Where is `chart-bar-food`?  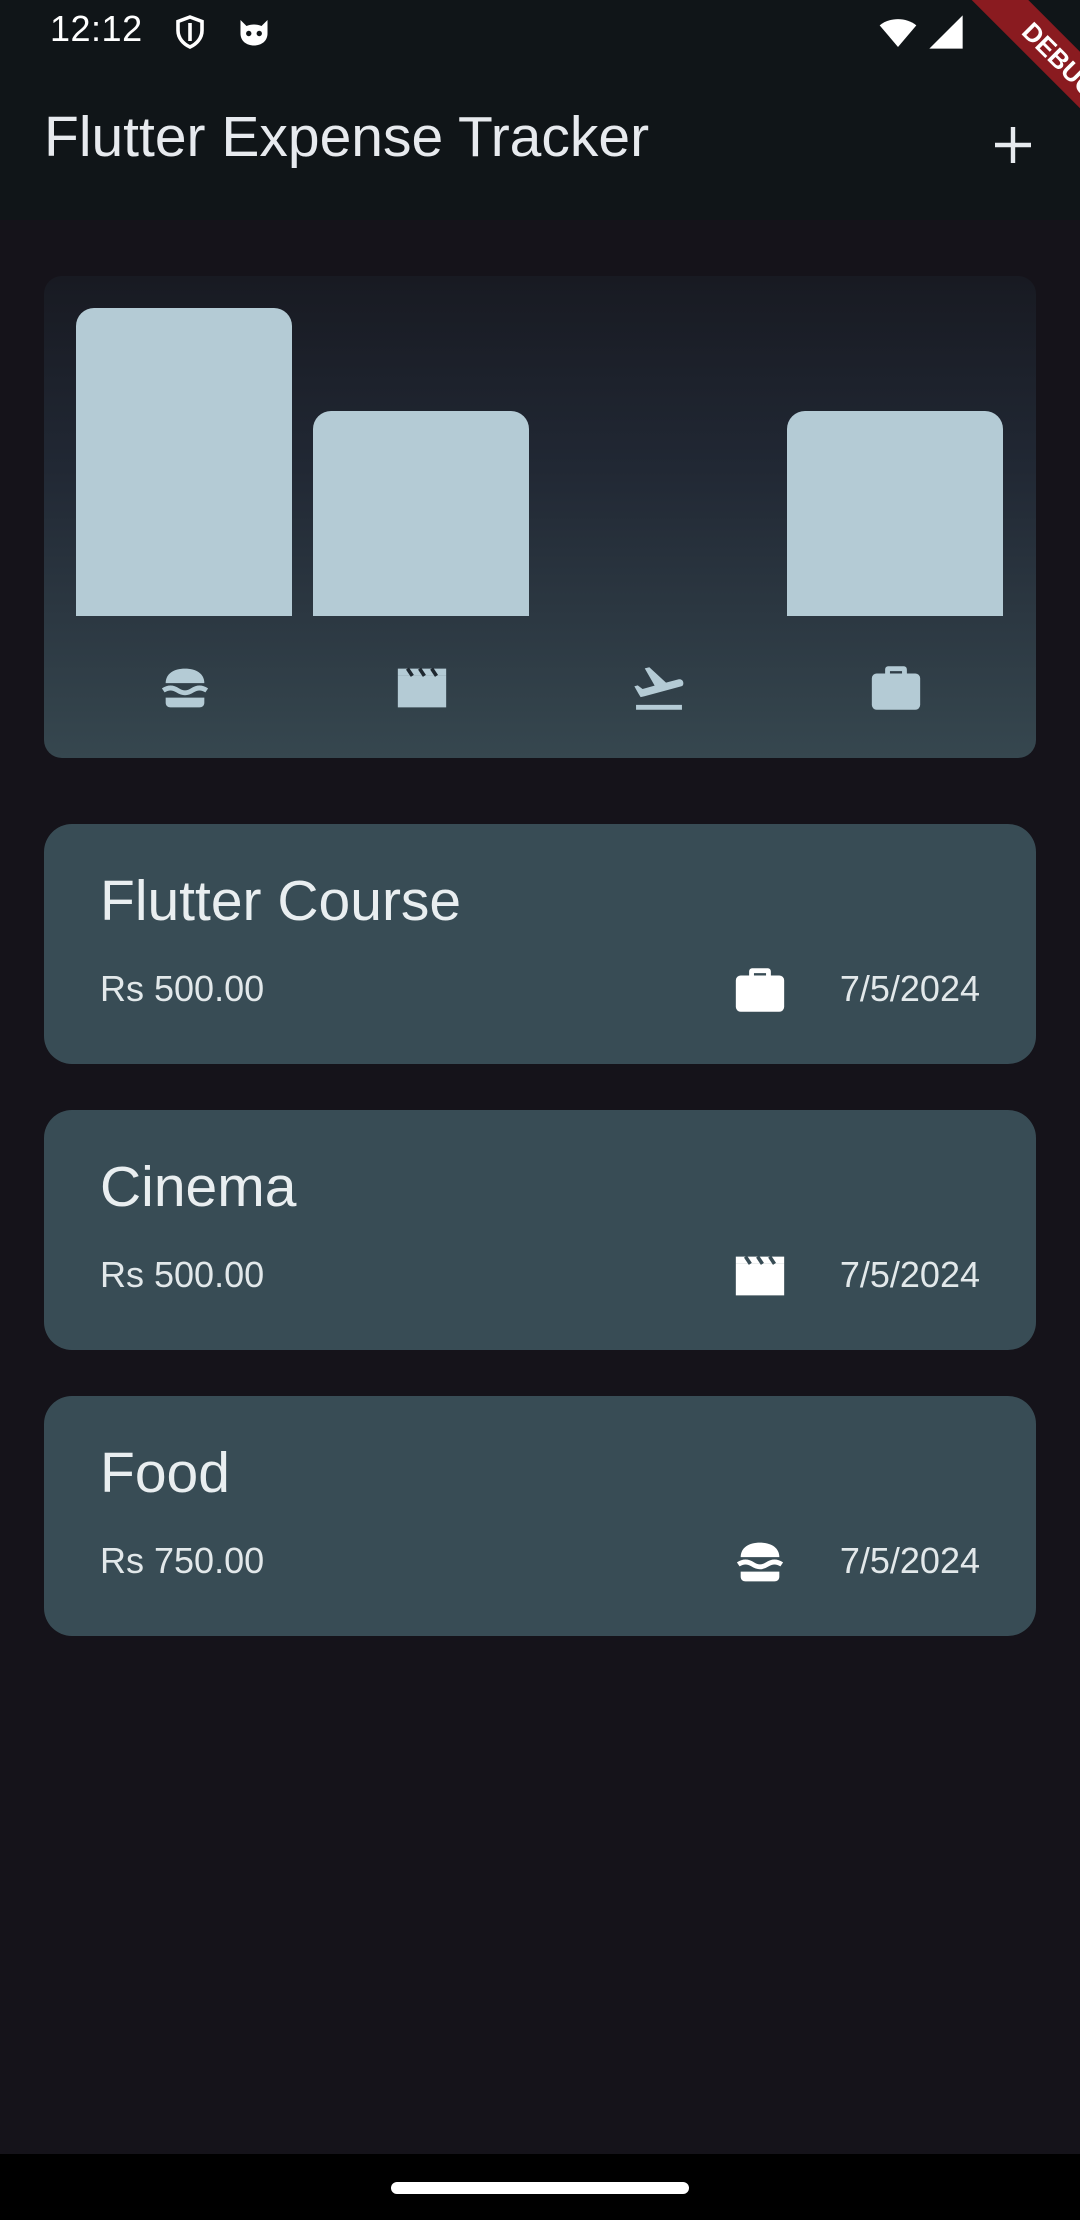 chart-bar-food is located at coordinates (184, 462).